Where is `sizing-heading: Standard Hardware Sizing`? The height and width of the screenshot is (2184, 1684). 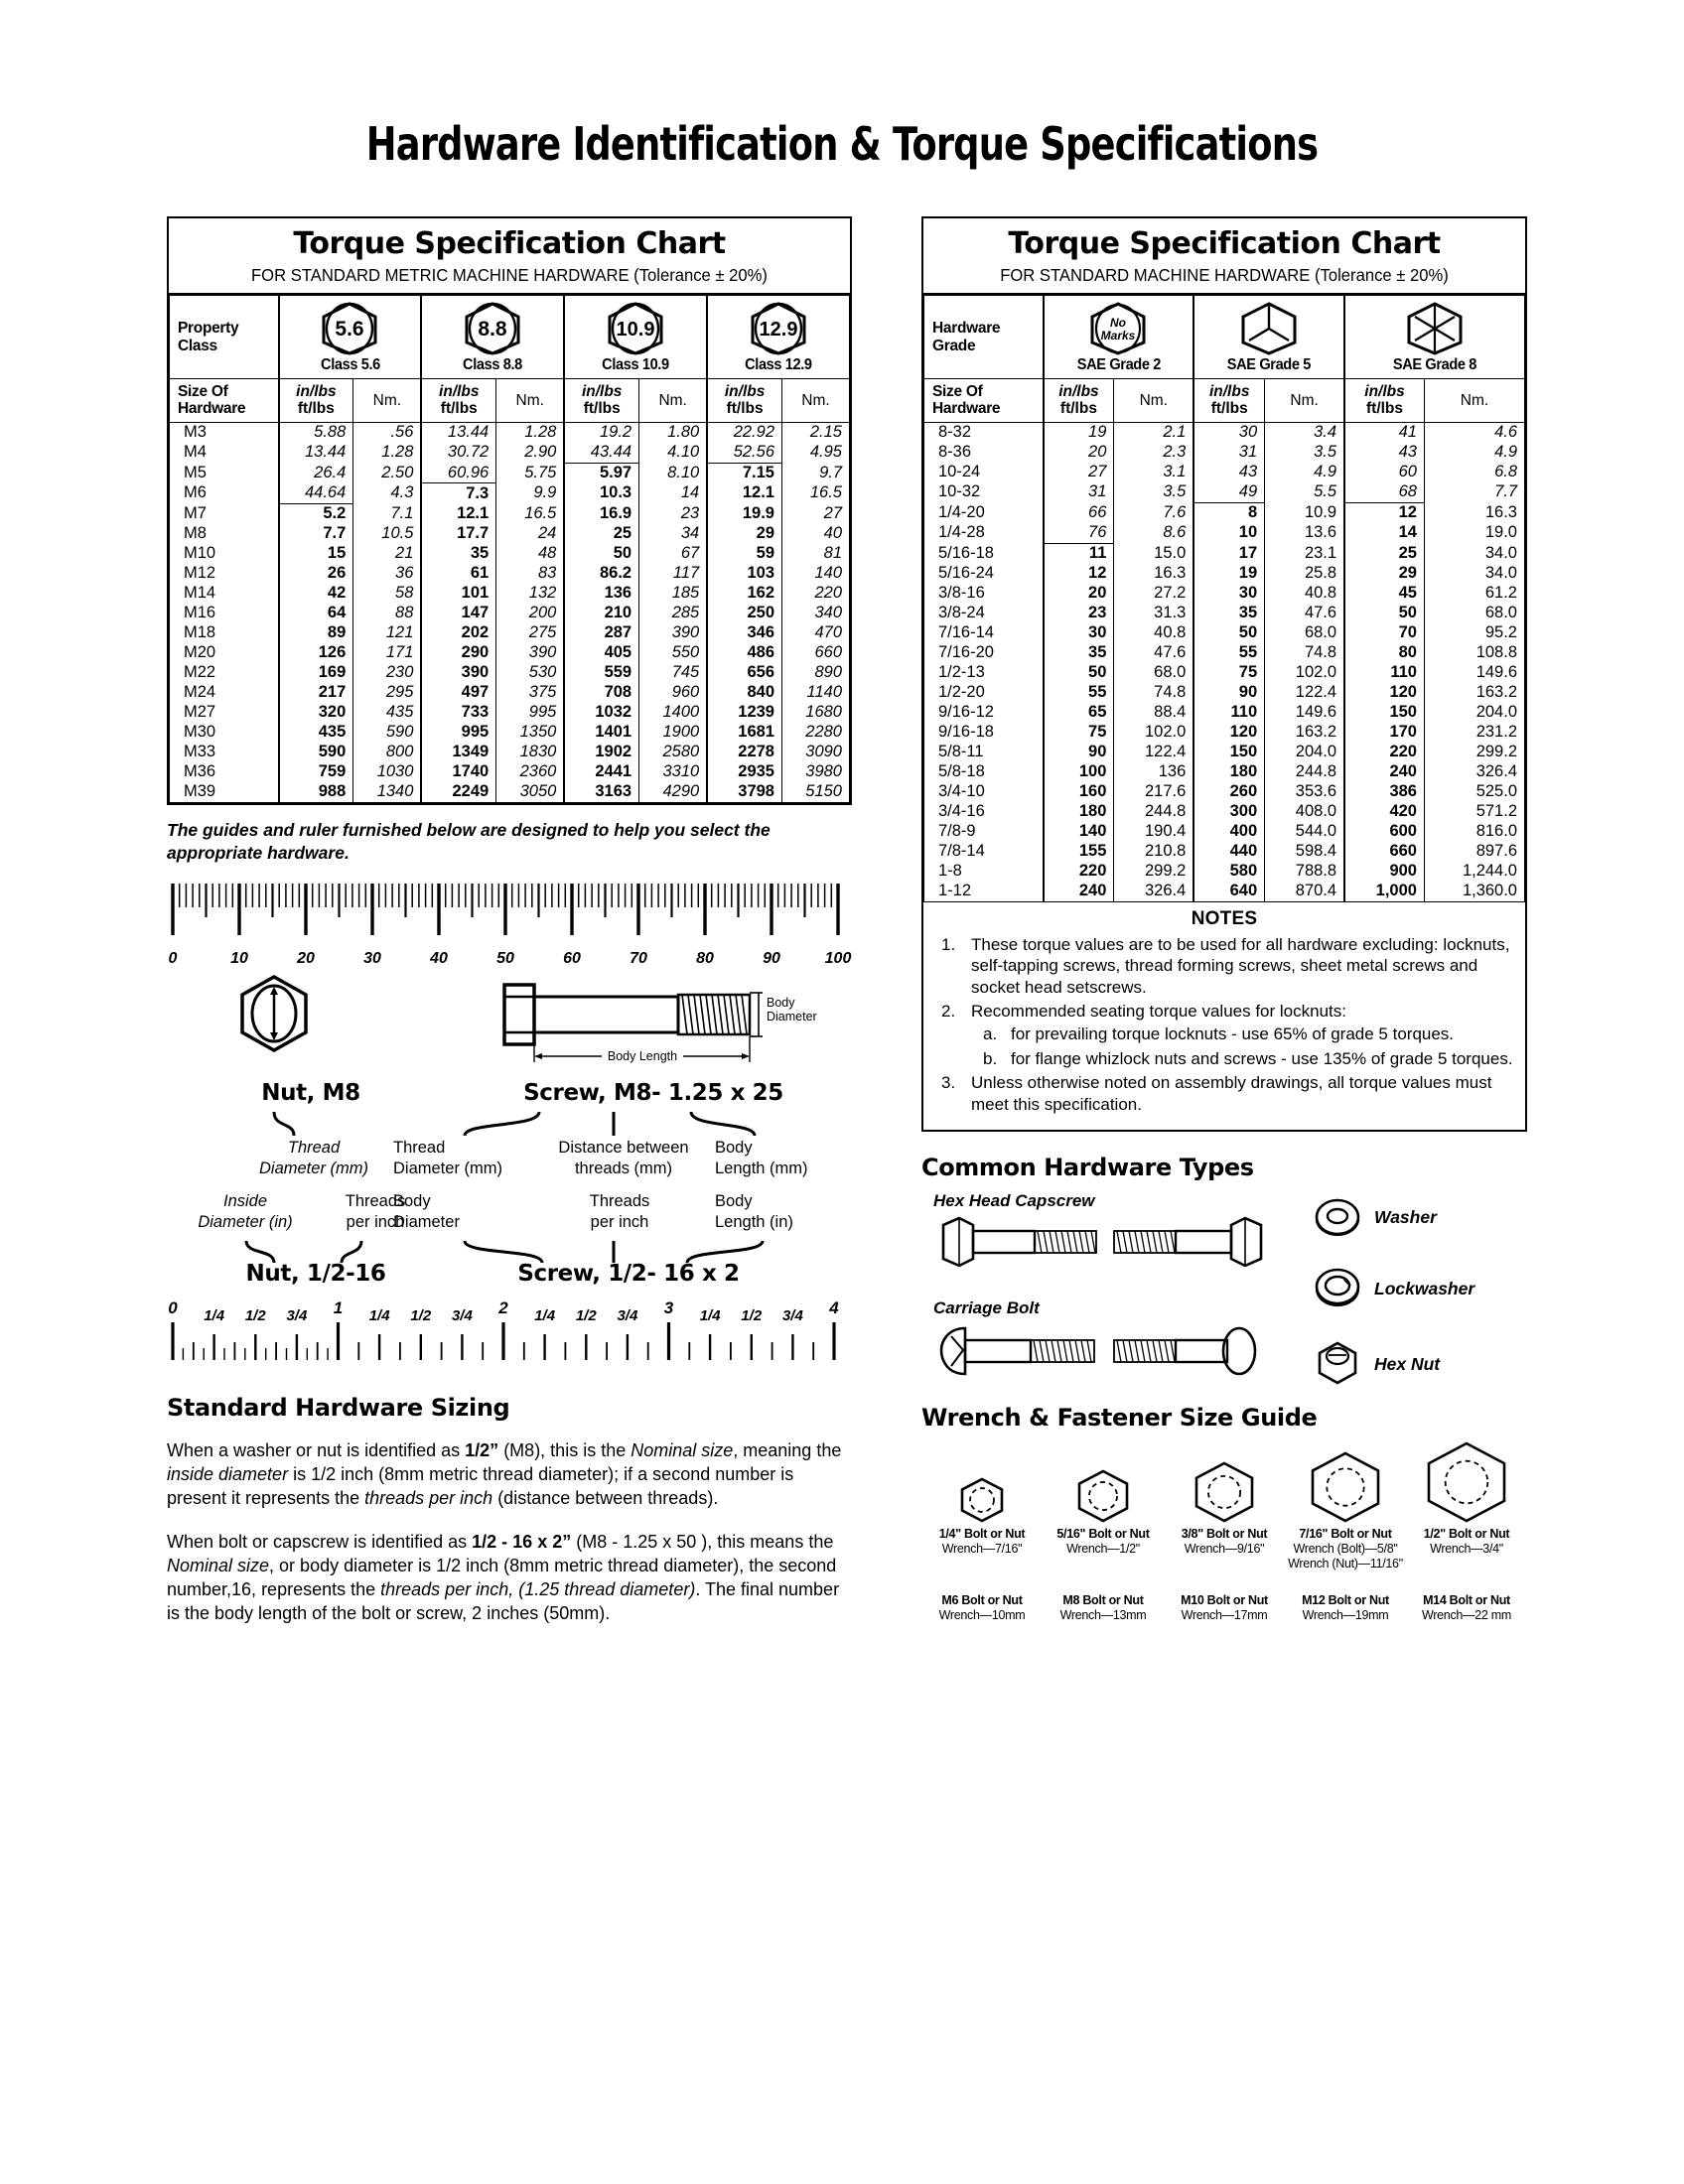 sizing-heading: Standard Hardware Sizing is located at coordinates (339, 1407).